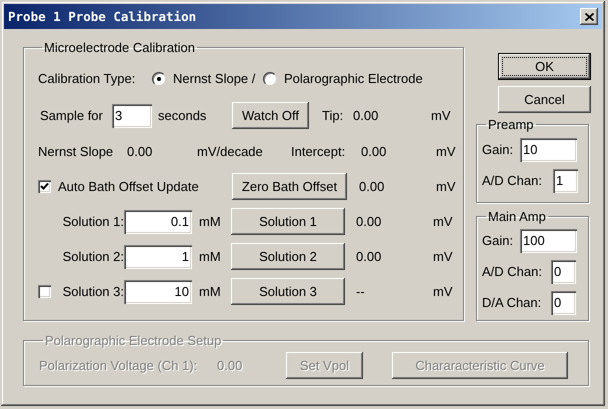 The image size is (608, 409). Describe the element at coordinates (333, 115) in the screenshot. I see `label: Tip:` at that location.